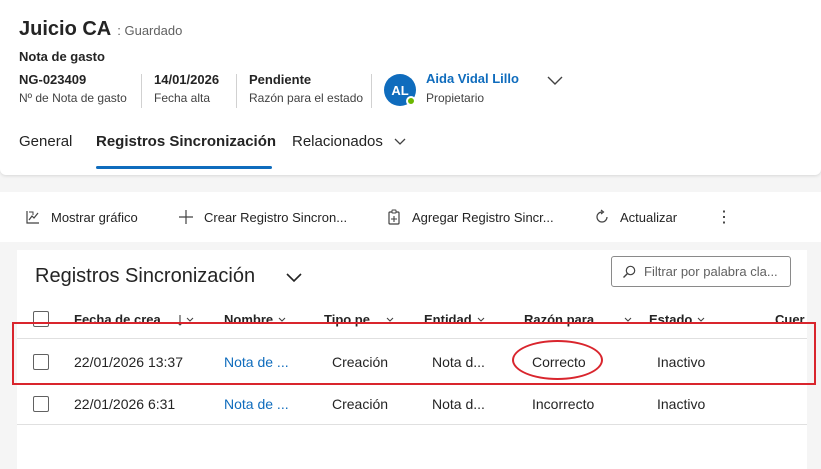 The image size is (821, 469). What do you see at coordinates (186, 88) in the screenshot?
I see `field-created-date: 14/01/2026 Fecha alta` at bounding box center [186, 88].